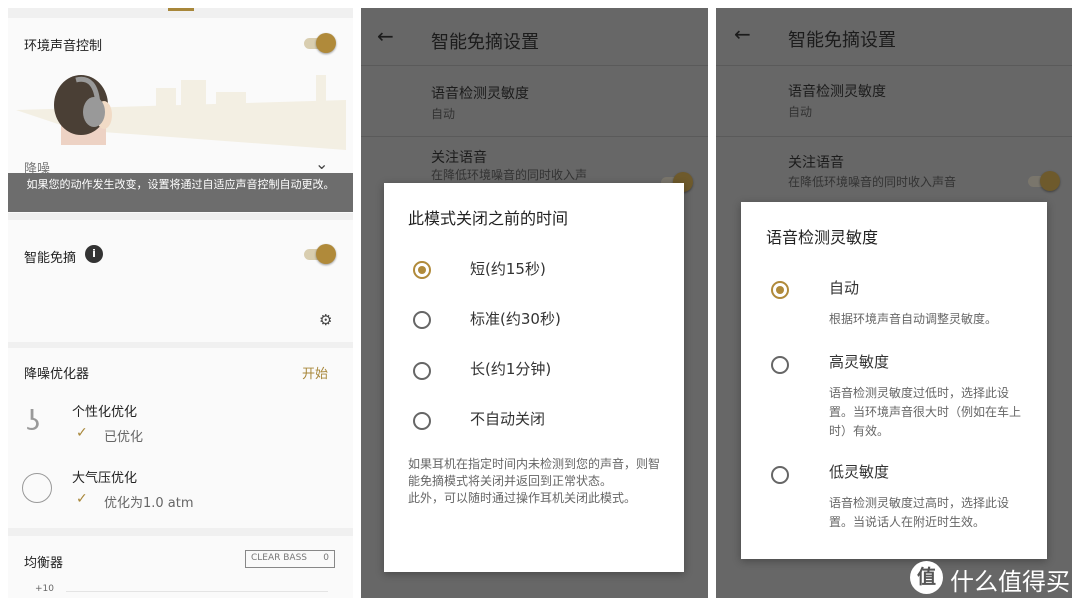 The height and width of the screenshot is (606, 1080). Describe the element at coordinates (859, 472) in the screenshot. I see `option-label: 低灵敏度` at that location.